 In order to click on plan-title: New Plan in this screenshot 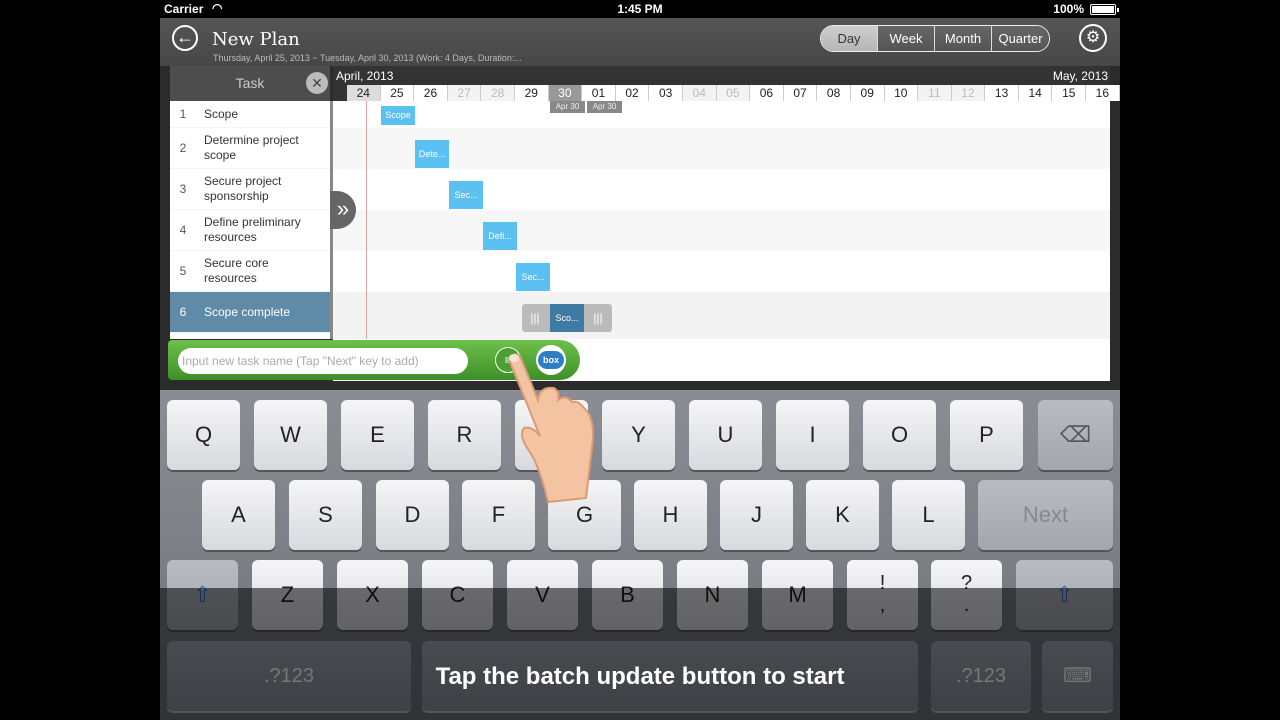, I will do `click(256, 39)`.